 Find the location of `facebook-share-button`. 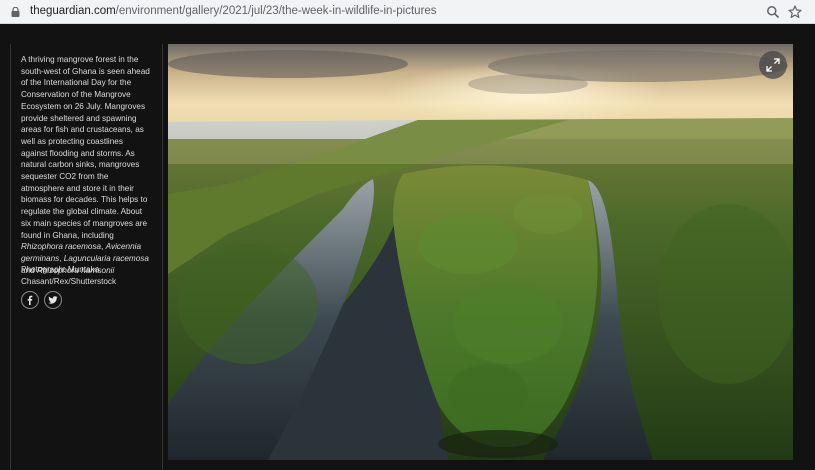

facebook-share-button is located at coordinates (30, 300).